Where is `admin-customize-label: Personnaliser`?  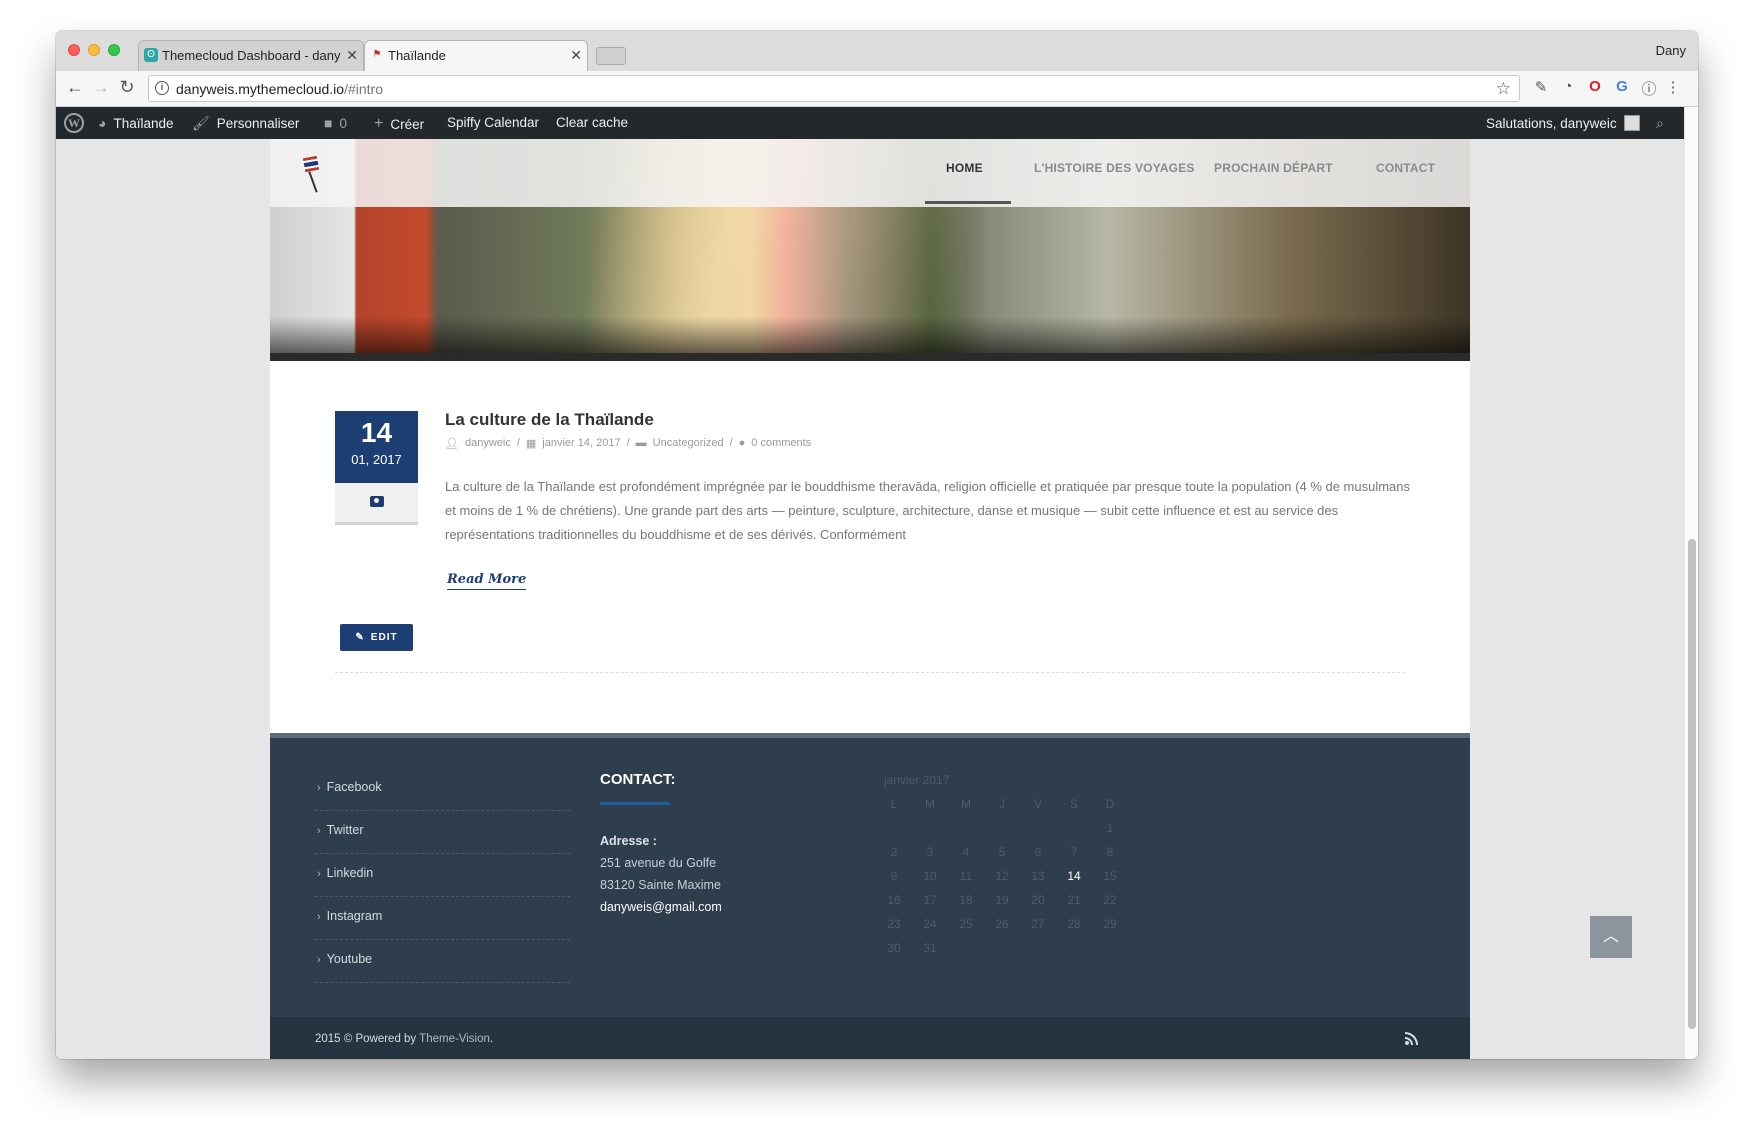 admin-customize-label: Personnaliser is located at coordinates (258, 123).